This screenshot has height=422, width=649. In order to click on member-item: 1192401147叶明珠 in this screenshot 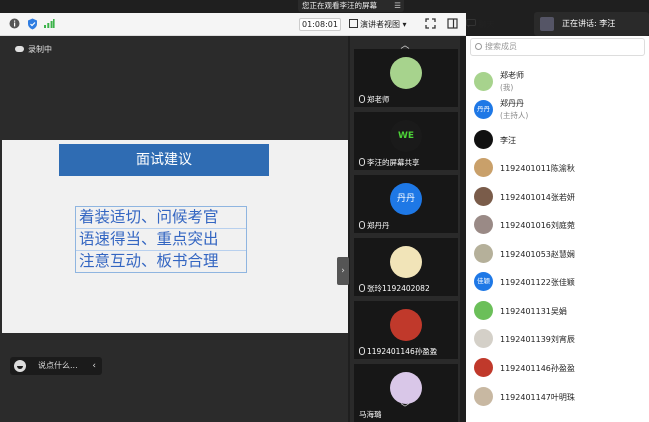, I will do `click(559, 397)`.